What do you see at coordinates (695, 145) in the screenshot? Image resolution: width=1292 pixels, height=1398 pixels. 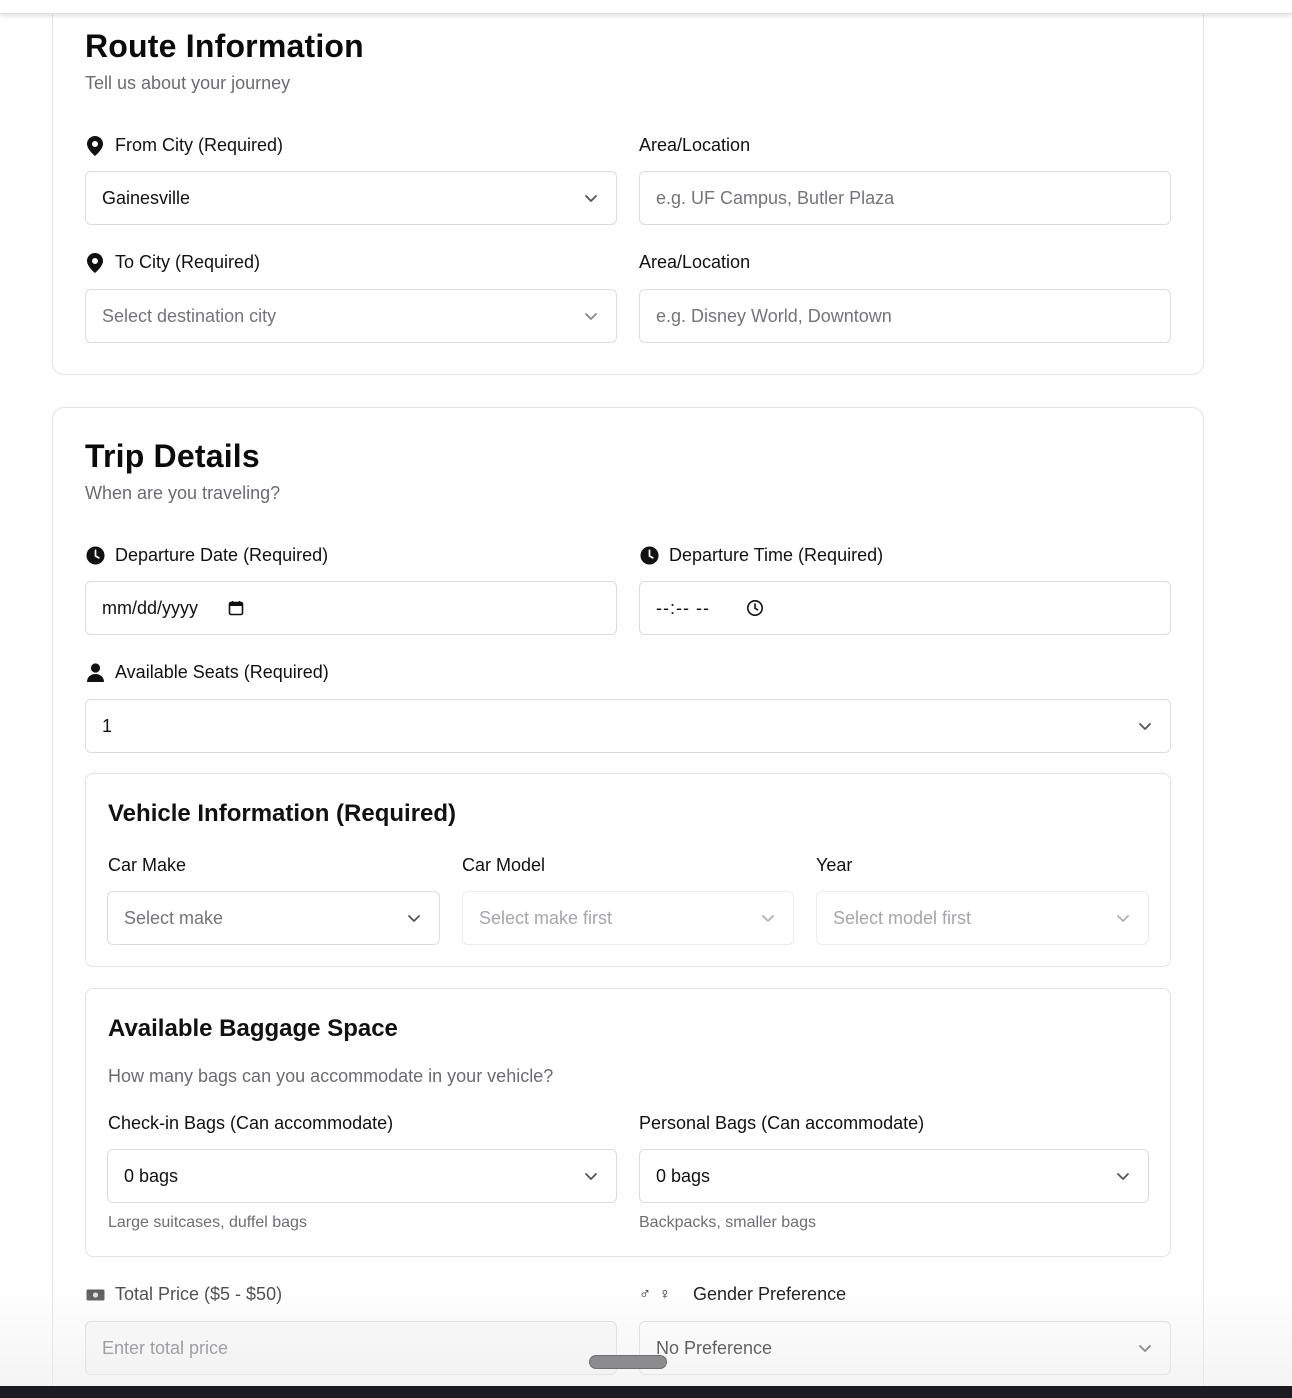 I see `from-area-label: Area/Location` at bounding box center [695, 145].